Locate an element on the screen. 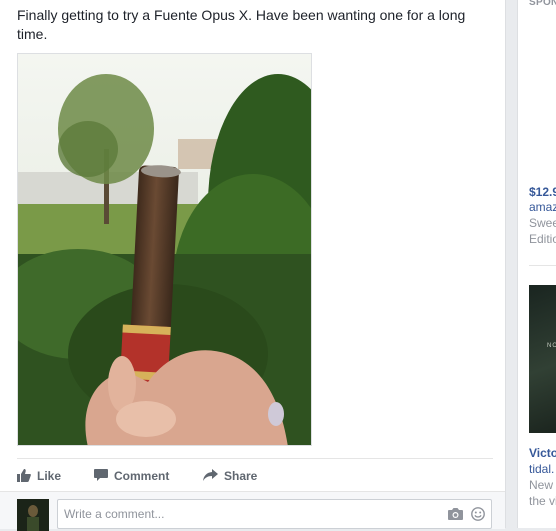  share-button: Share is located at coordinates (230, 475).